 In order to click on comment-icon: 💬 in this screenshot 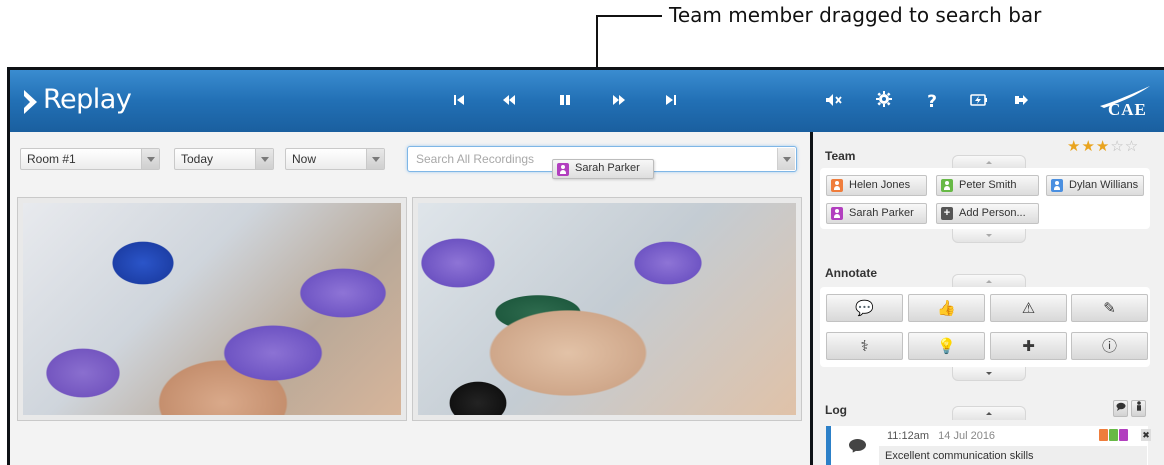, I will do `click(864, 308)`.